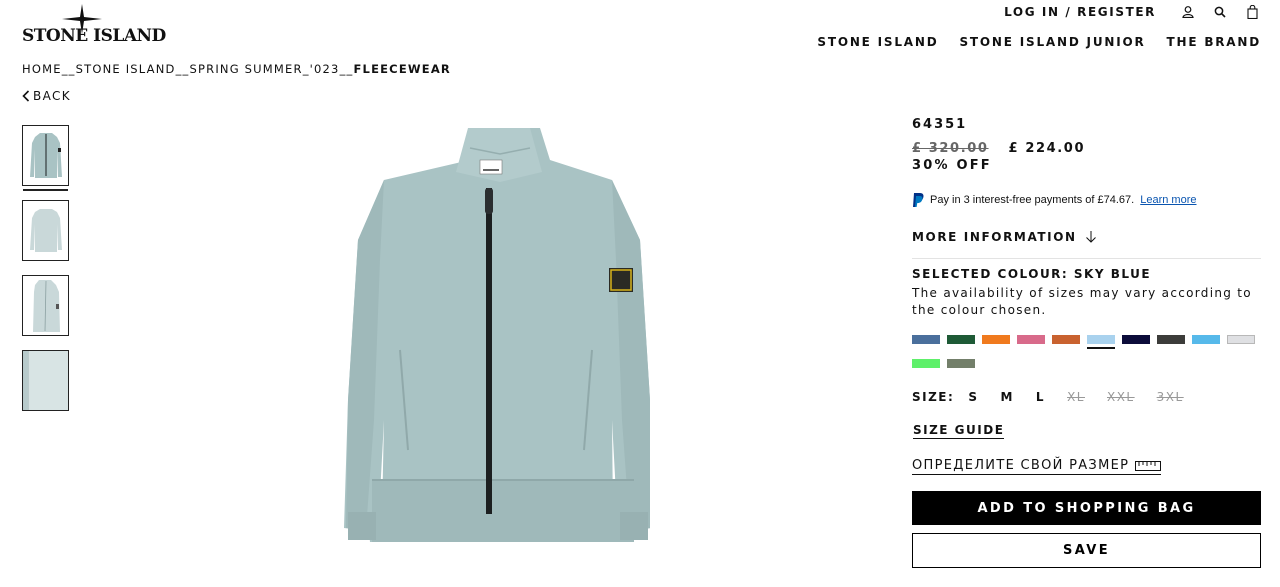 The image size is (1280, 587). I want to click on size-guide-link: SIZE GUIDE, so click(959, 431).